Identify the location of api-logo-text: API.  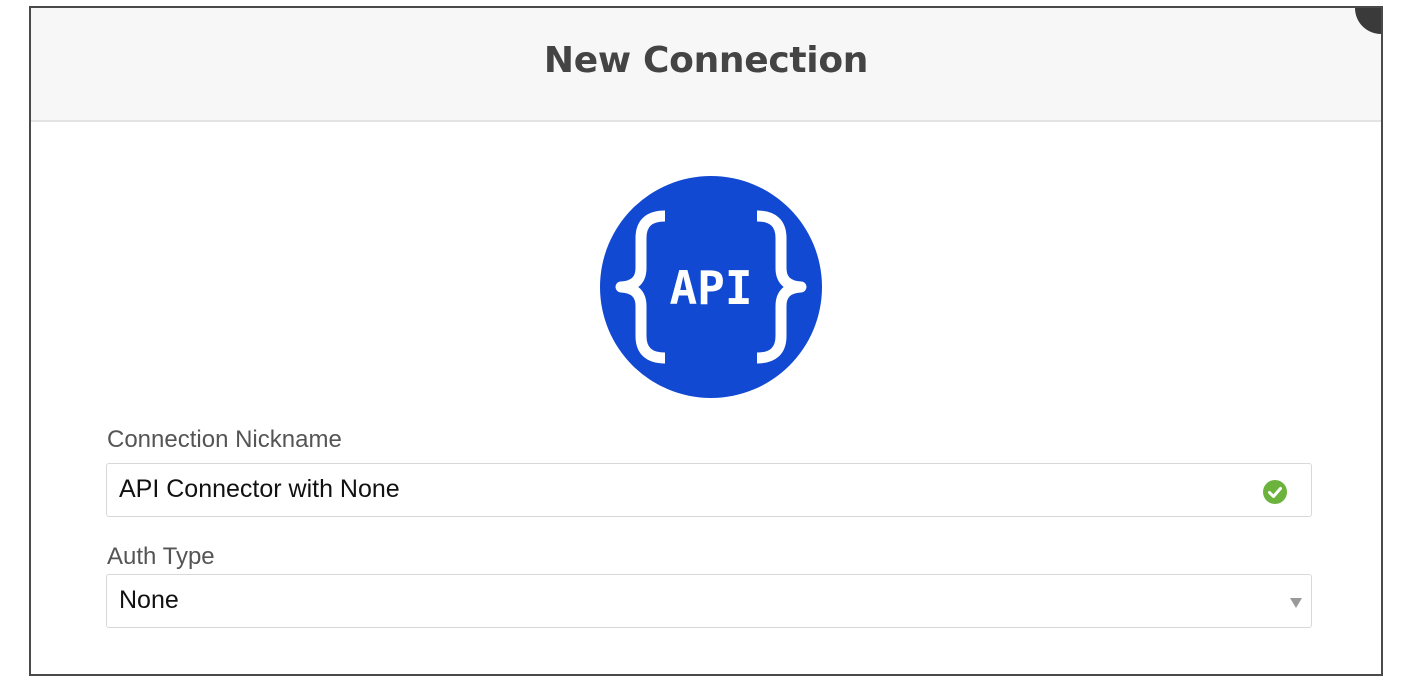
(710, 288).